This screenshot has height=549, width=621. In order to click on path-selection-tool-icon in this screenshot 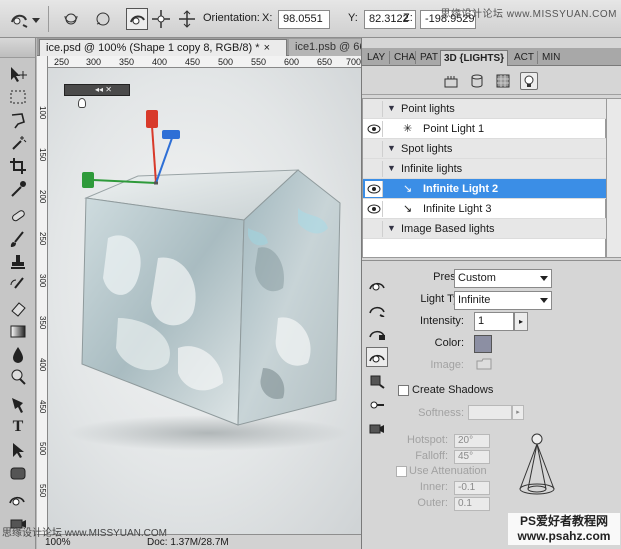, I will do `click(18, 450)`.